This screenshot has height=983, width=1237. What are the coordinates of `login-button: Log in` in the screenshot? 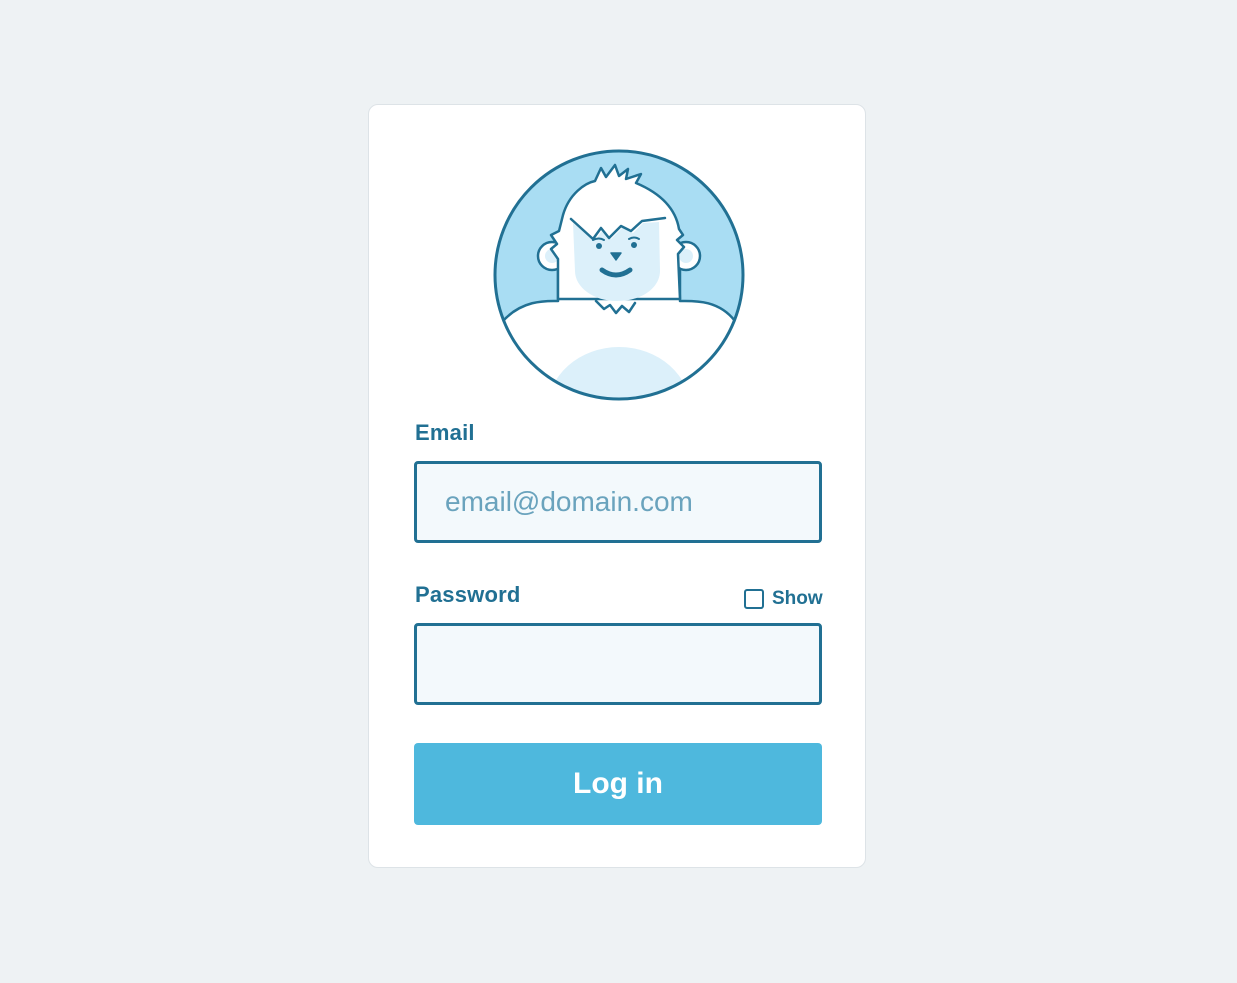 It's located at (618, 784).